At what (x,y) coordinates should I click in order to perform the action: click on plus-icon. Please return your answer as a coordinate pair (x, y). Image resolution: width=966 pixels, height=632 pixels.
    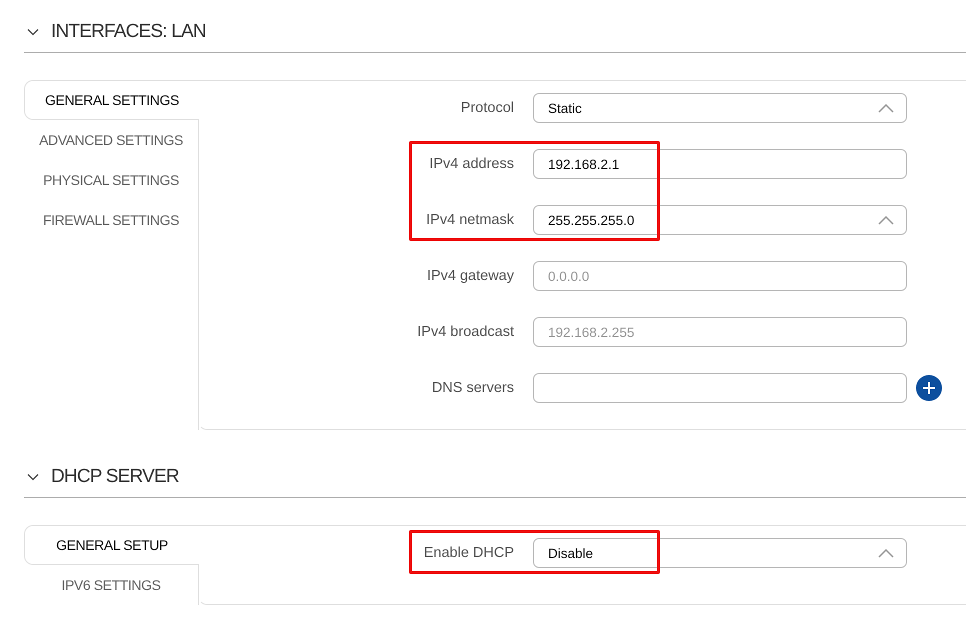
    Looking at the image, I should click on (929, 388).